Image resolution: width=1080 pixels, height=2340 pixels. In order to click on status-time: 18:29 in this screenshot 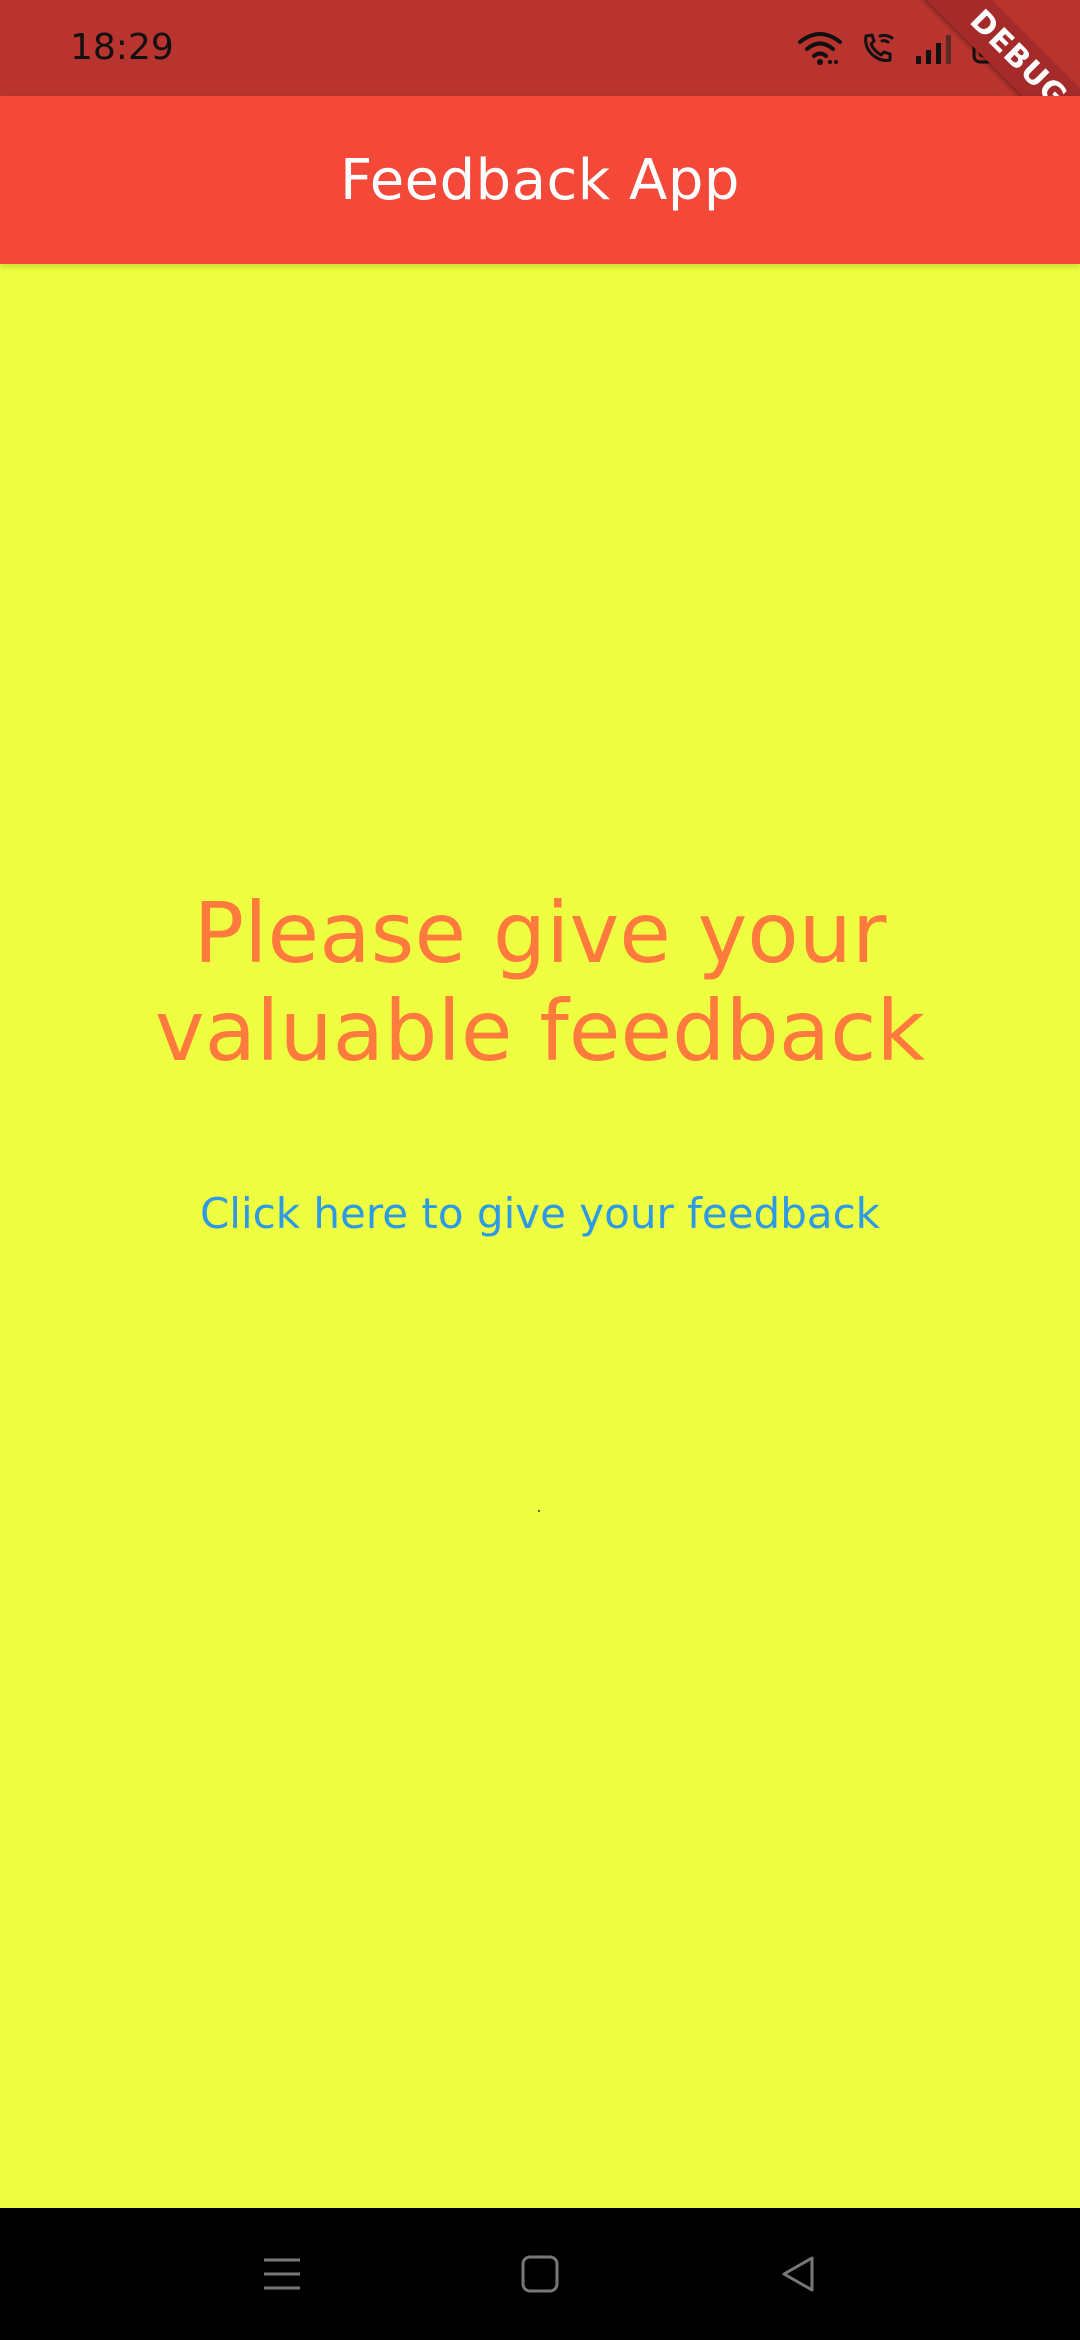, I will do `click(122, 47)`.